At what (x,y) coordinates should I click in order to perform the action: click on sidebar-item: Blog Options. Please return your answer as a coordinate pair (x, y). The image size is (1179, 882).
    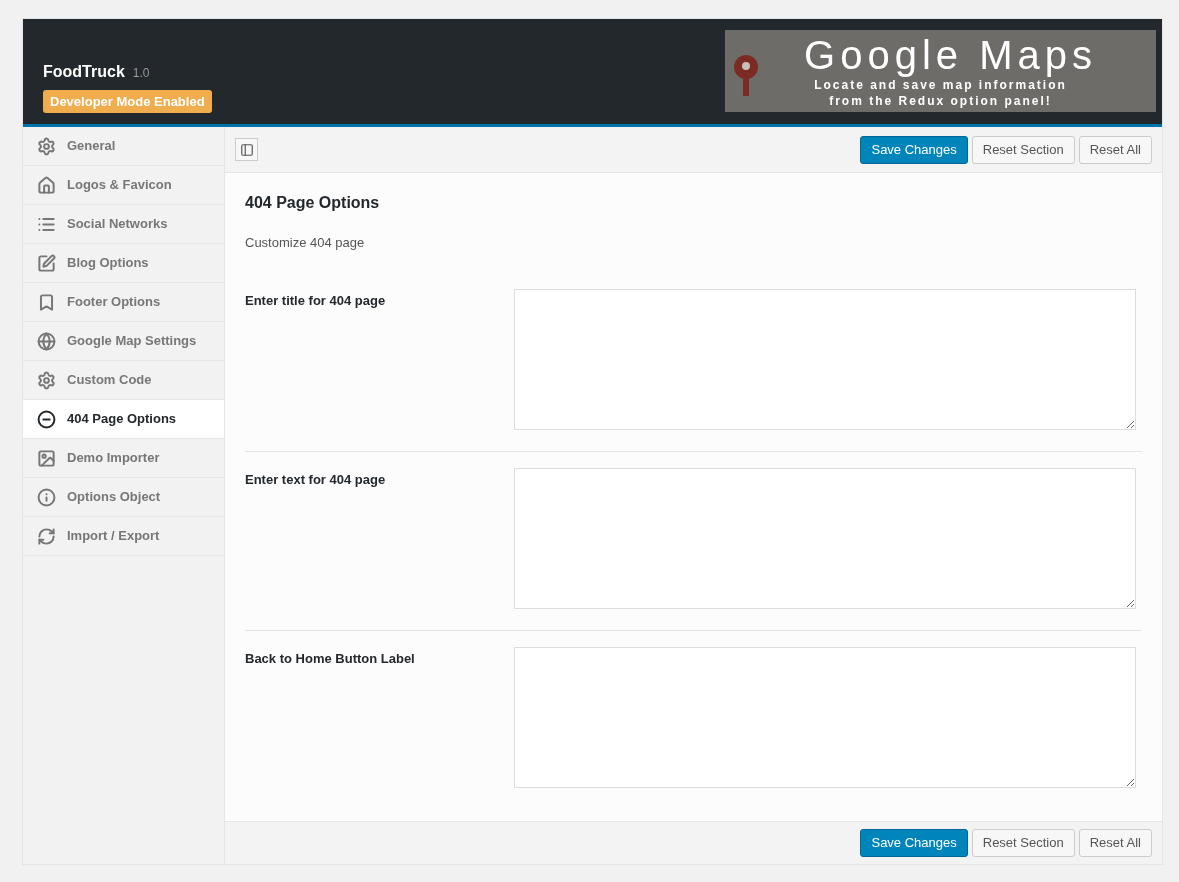
    Looking at the image, I should click on (123, 263).